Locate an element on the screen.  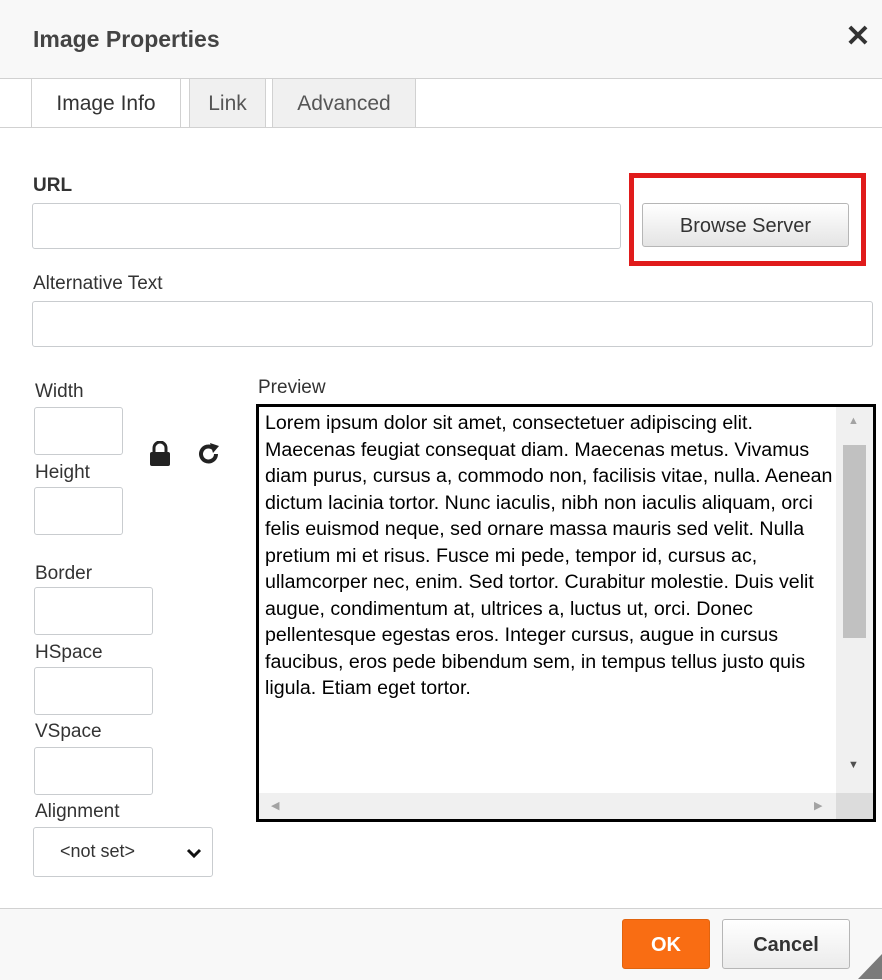
alignment-label: Alignment is located at coordinates (77, 811).